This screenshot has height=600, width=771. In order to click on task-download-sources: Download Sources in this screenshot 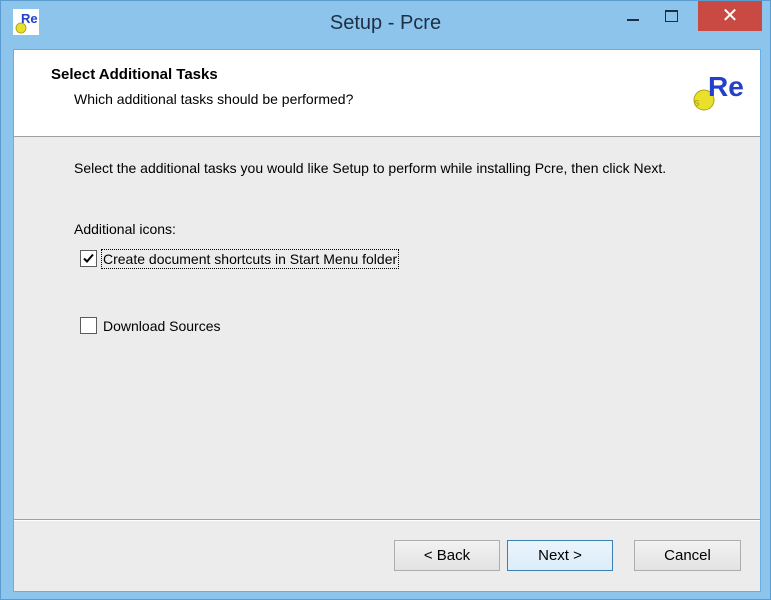, I will do `click(150, 325)`.